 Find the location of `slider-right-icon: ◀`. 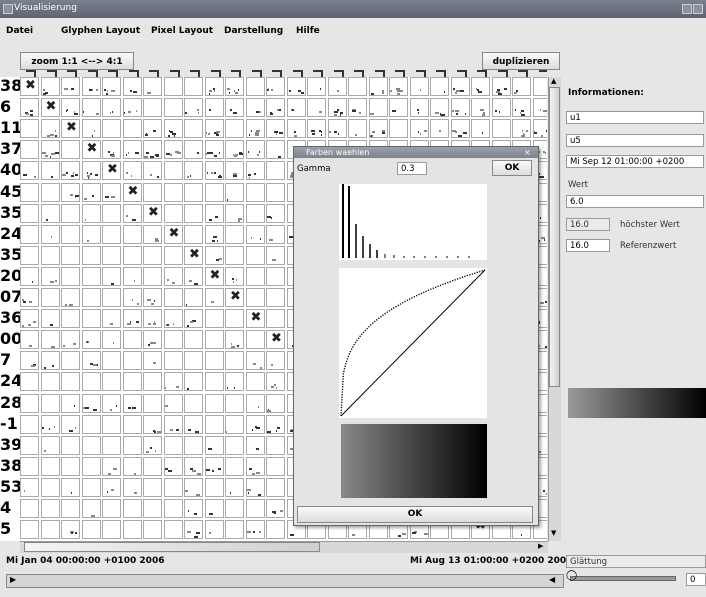

slider-right-icon: ◀ is located at coordinates (552, 579).